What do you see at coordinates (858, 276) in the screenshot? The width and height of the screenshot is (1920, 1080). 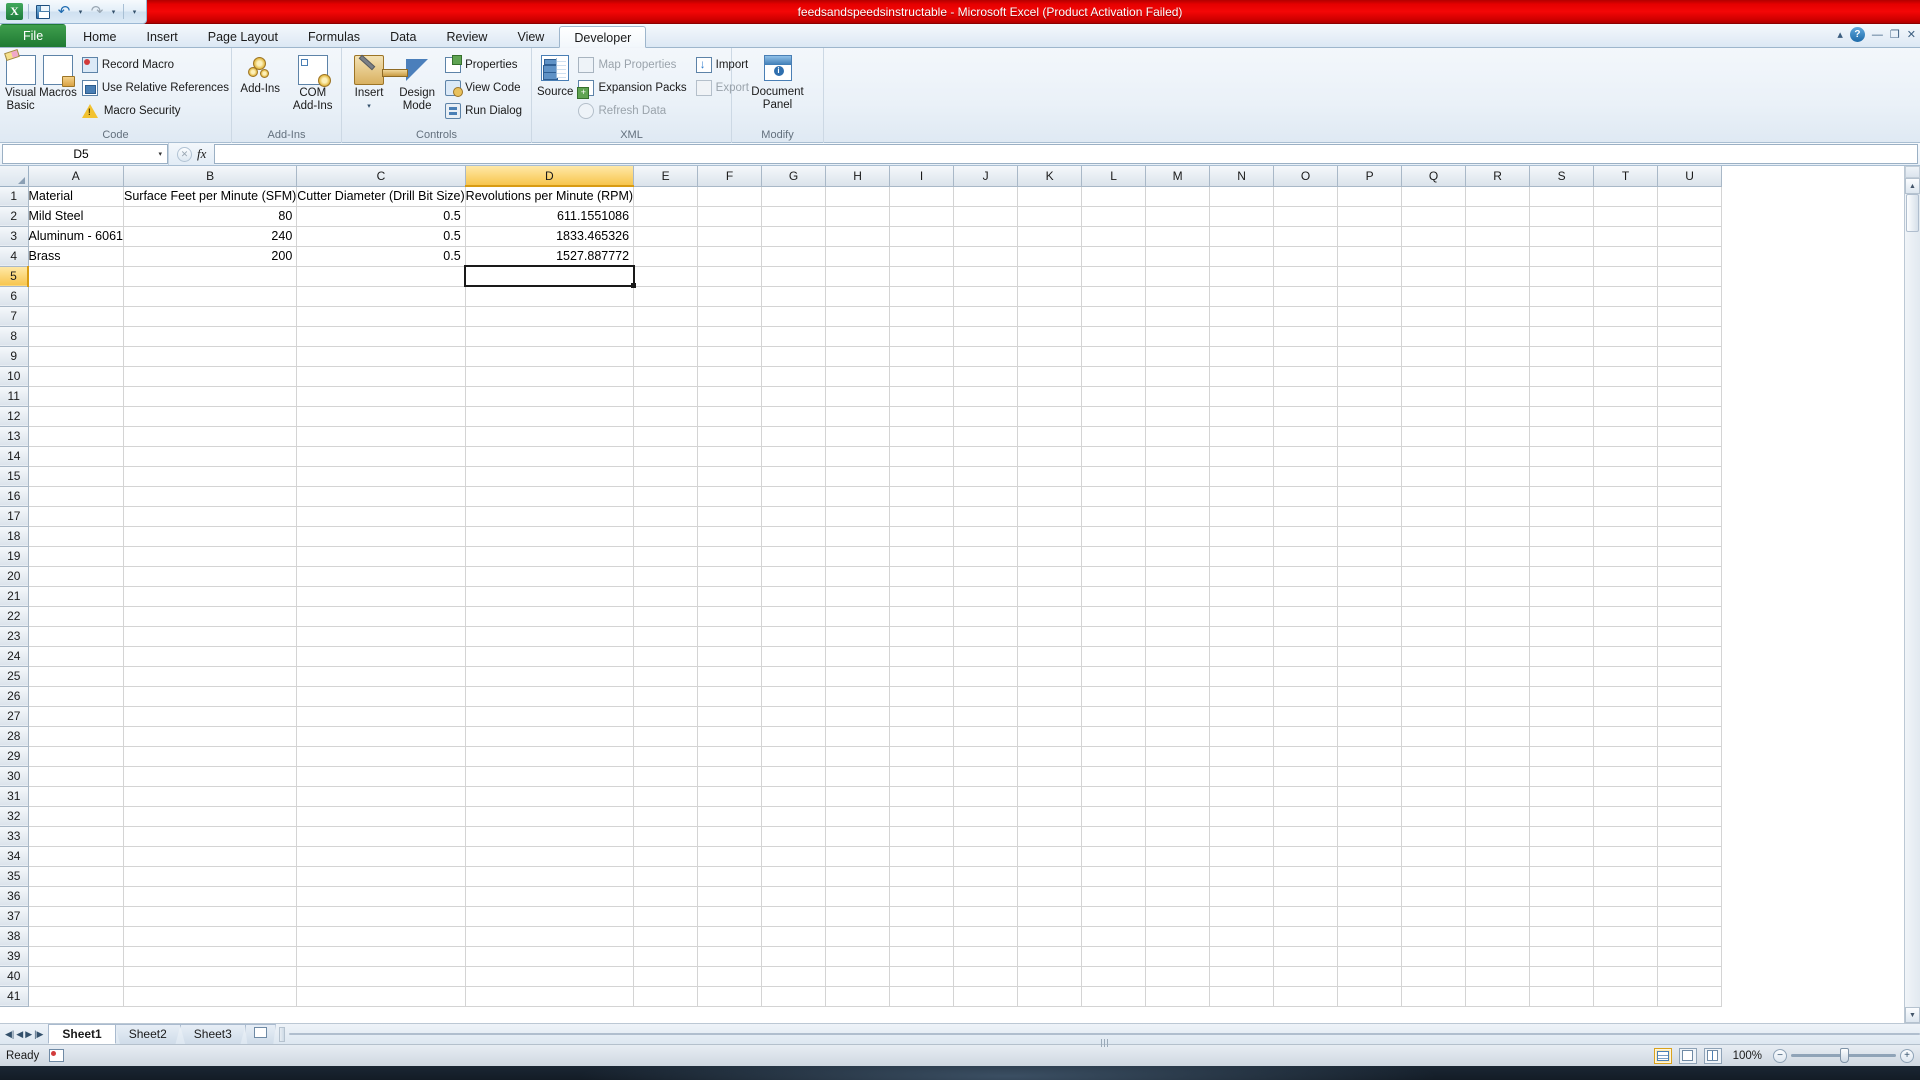 I see `cell-H5` at bounding box center [858, 276].